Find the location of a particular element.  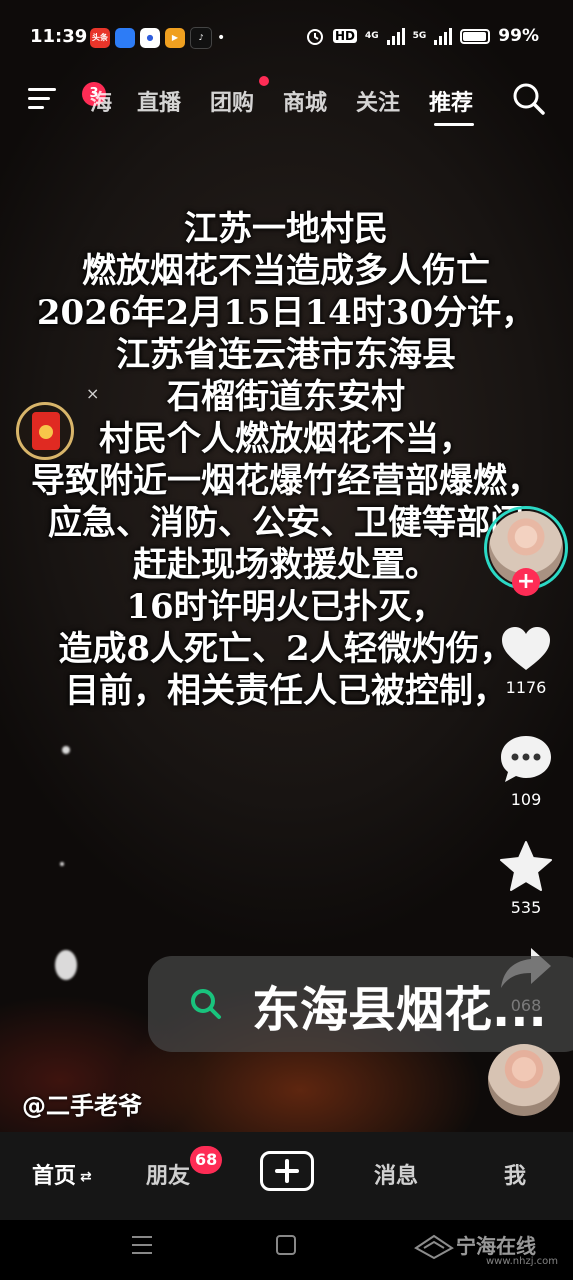

menu-icon: 3 is located at coordinates (67, 97).